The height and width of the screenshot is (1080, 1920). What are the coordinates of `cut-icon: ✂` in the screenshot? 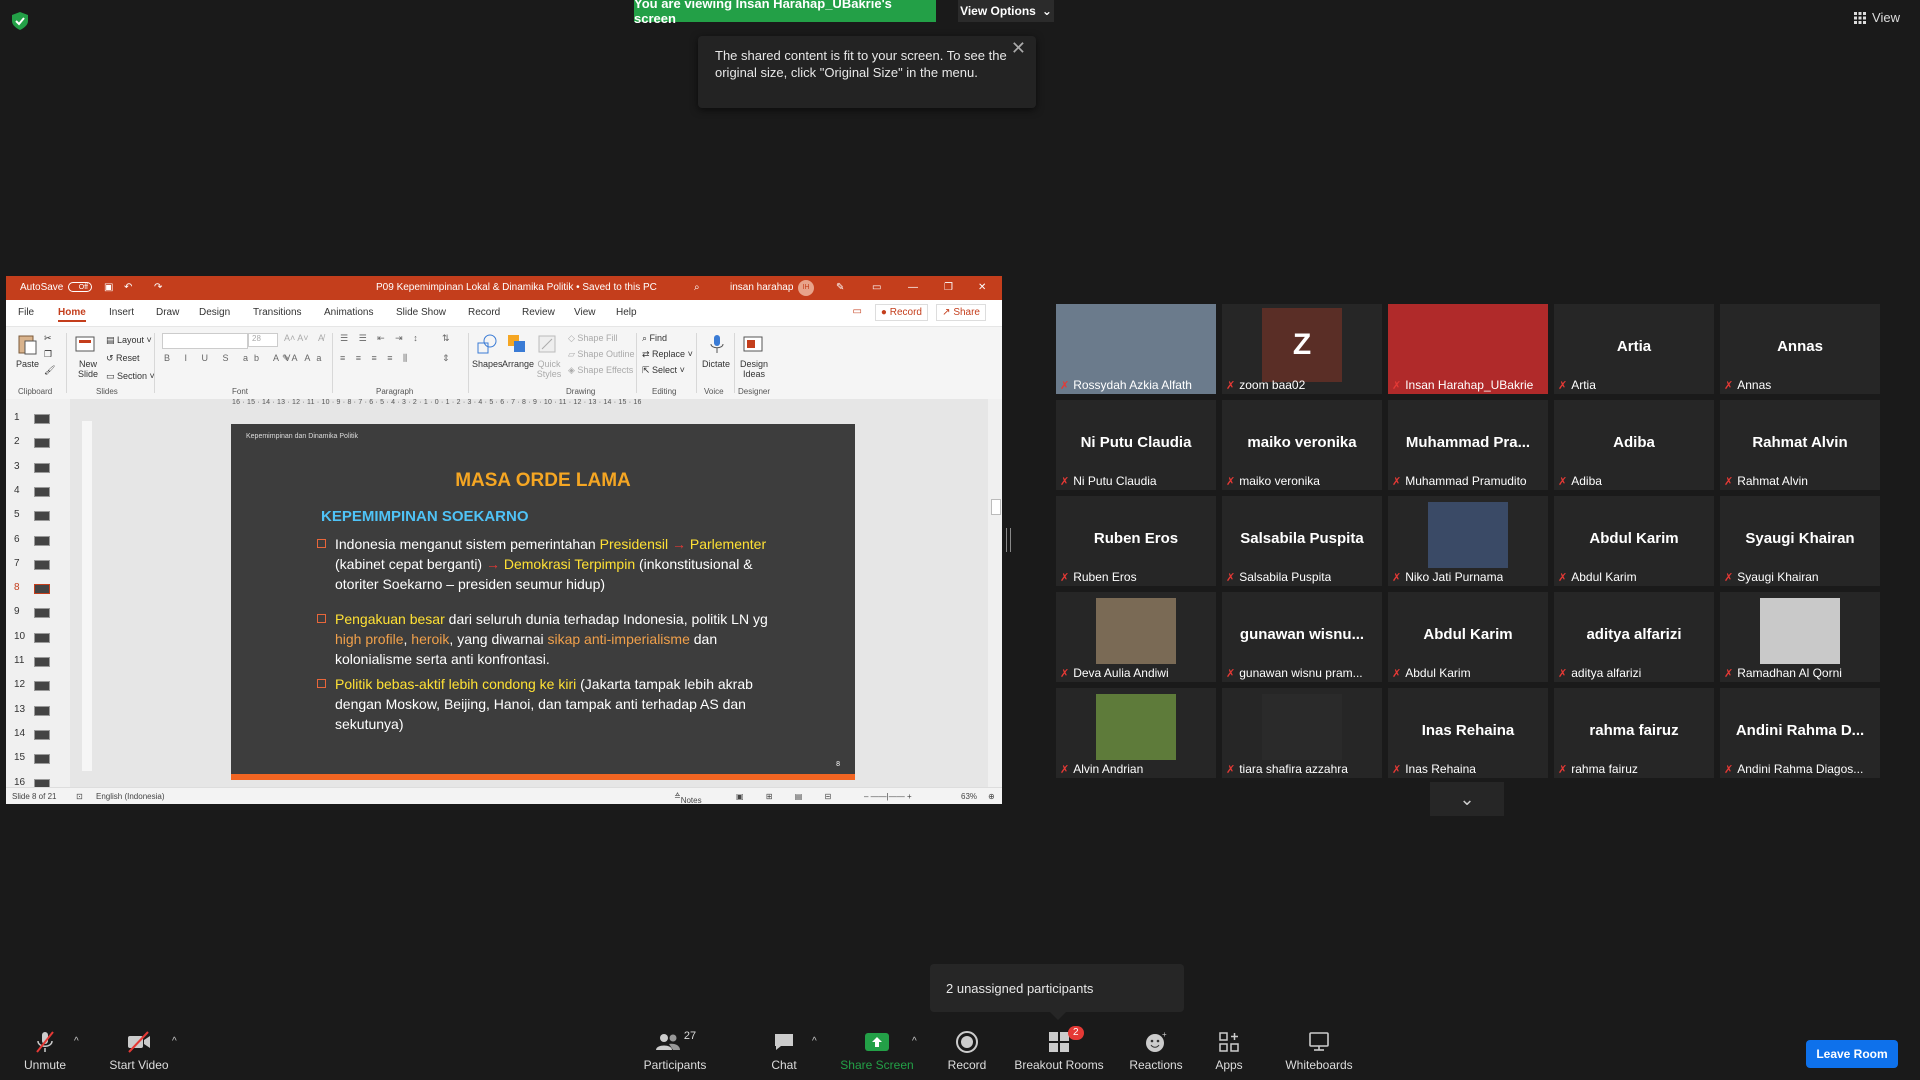 It's located at (48, 338).